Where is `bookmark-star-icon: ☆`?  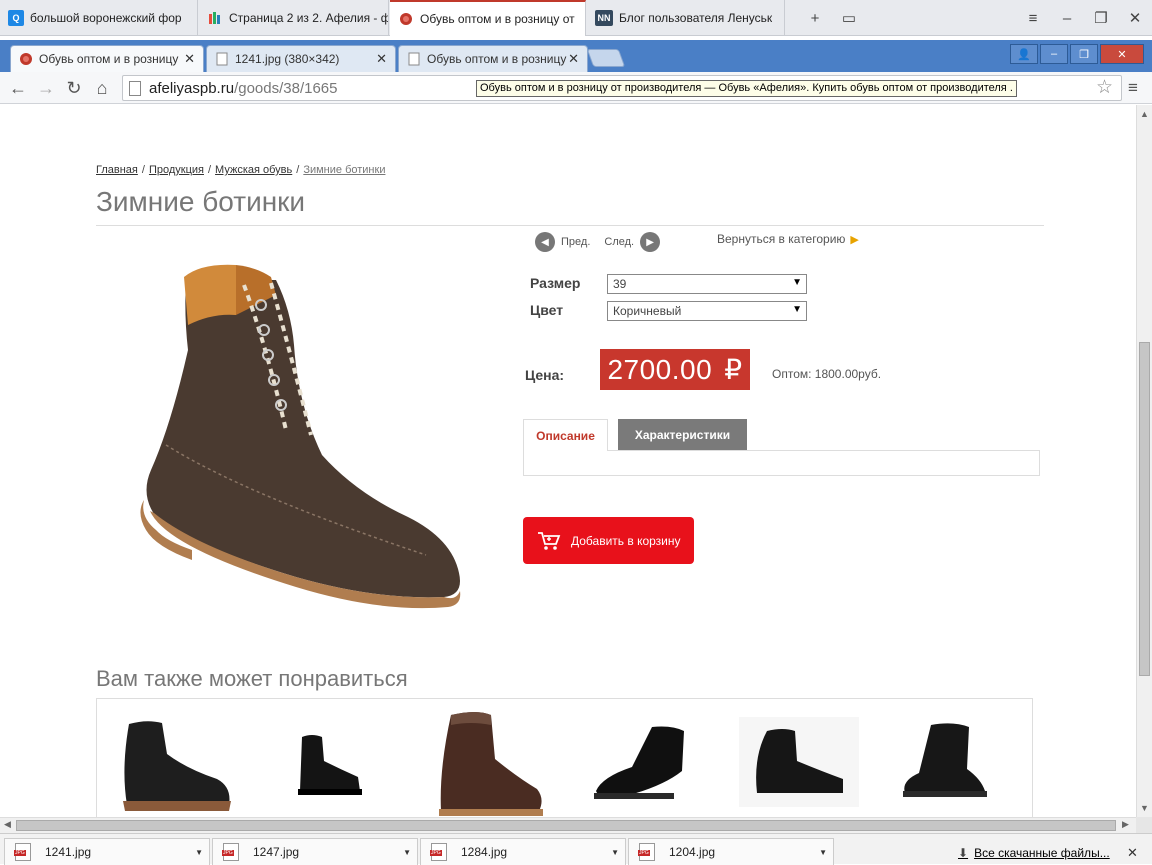 bookmark-star-icon: ☆ is located at coordinates (1104, 87).